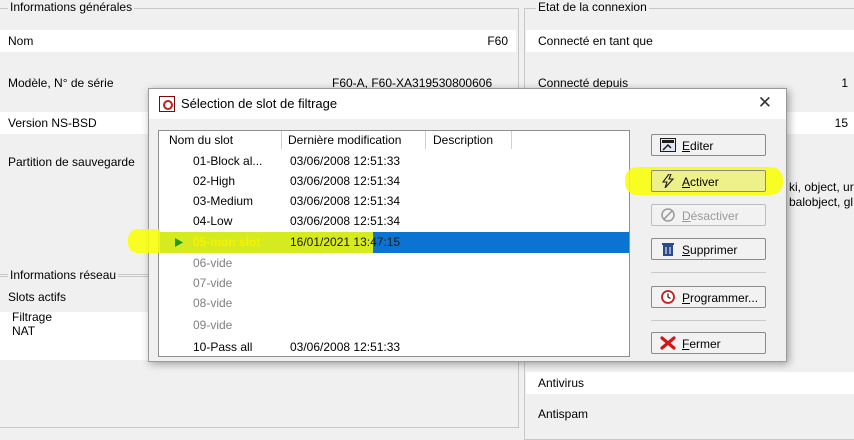 This screenshot has height=440, width=854. I want to click on version-row: Version NS-BSD, so click(74, 123).